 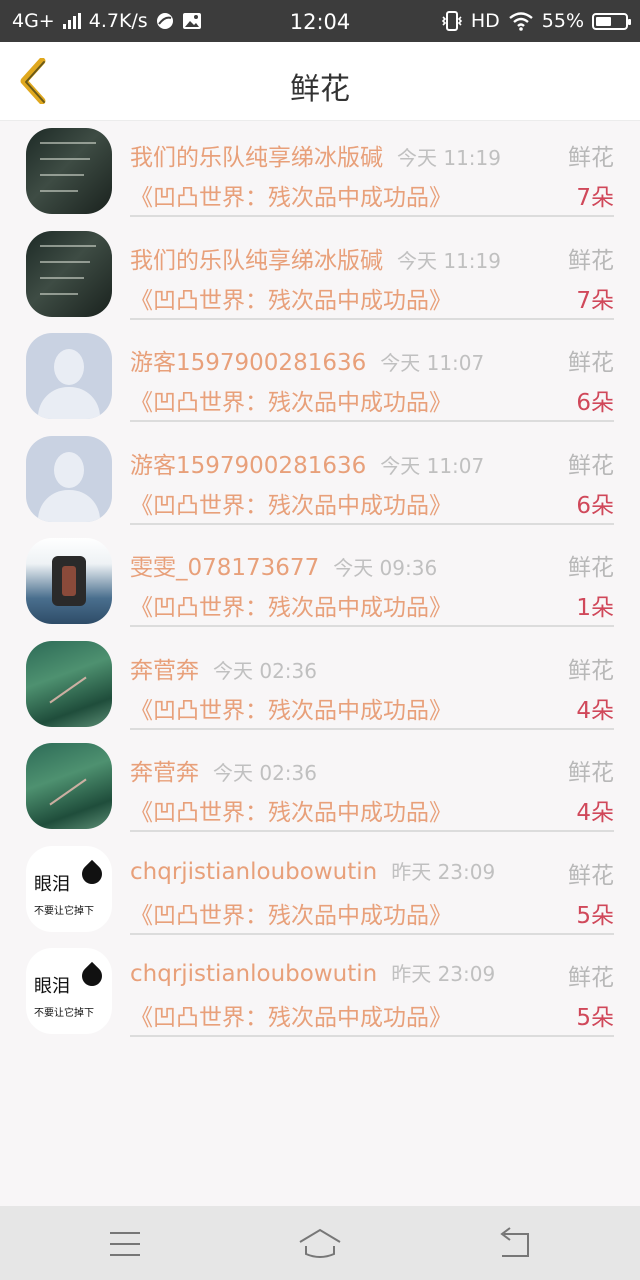 I want to click on status-bar: 4G+ 4.7K/s 12:04 HD 55%, so click(x=320, y=21).